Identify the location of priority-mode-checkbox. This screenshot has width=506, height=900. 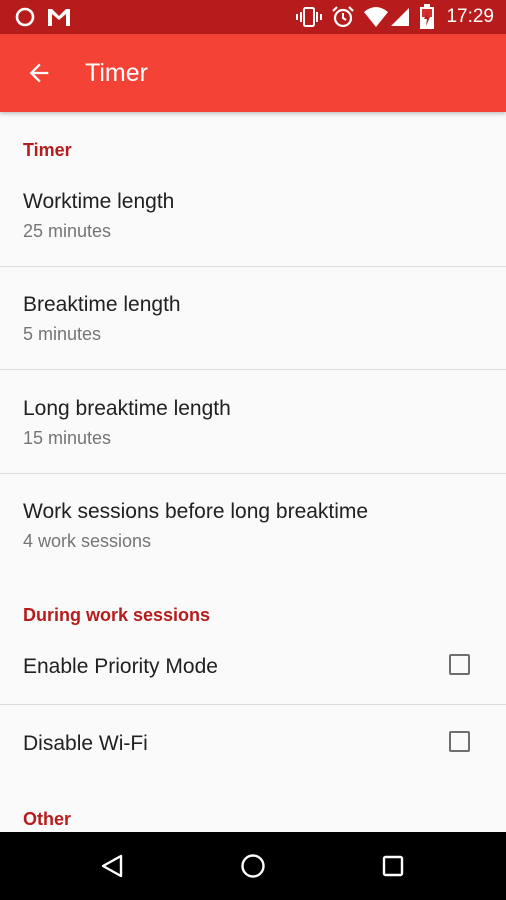
(459, 664).